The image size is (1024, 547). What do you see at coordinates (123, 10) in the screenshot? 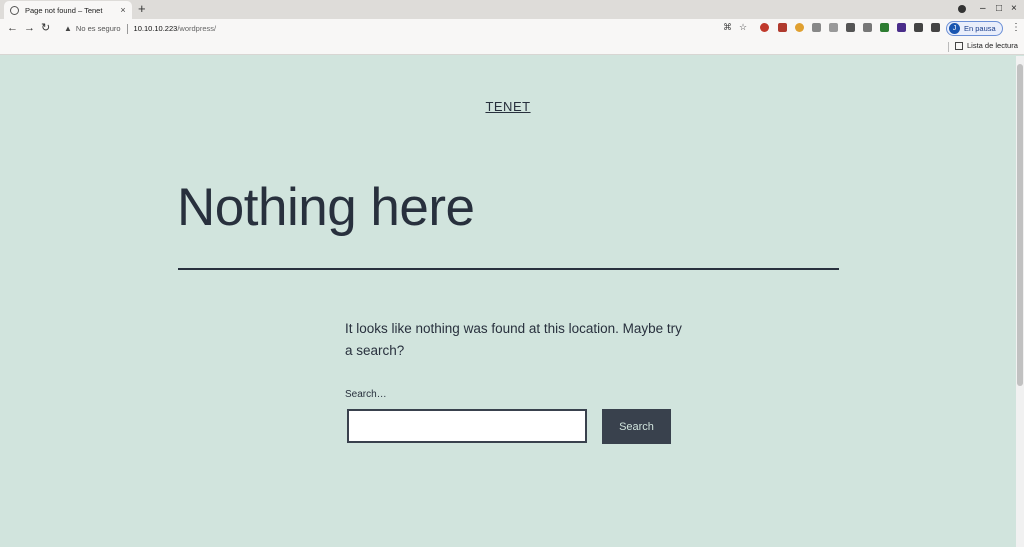
I see `tab-close-icon: ×` at bounding box center [123, 10].